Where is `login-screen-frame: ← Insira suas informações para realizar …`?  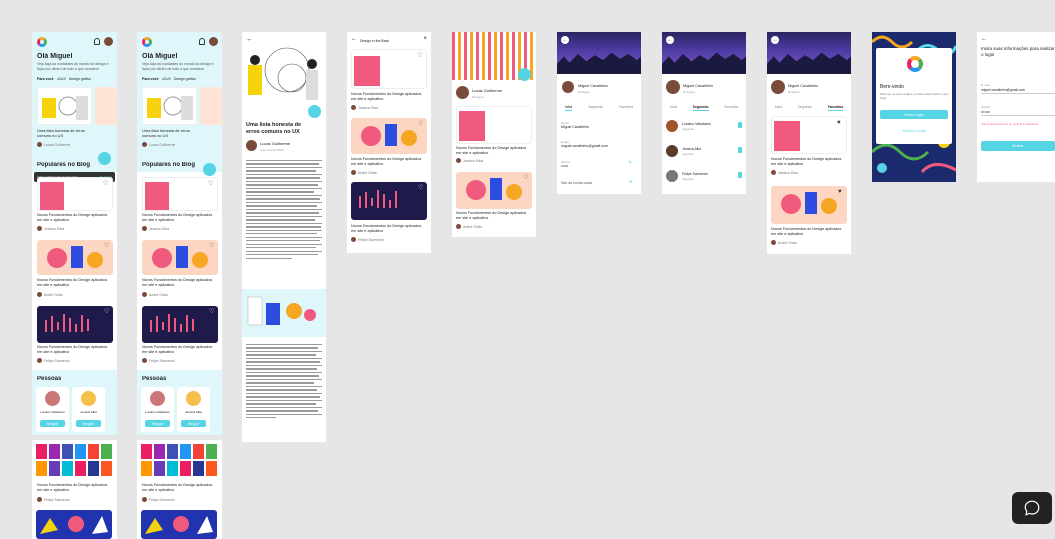
login-screen-frame: ← Insira suas informações para realizar … is located at coordinates (1016, 107).